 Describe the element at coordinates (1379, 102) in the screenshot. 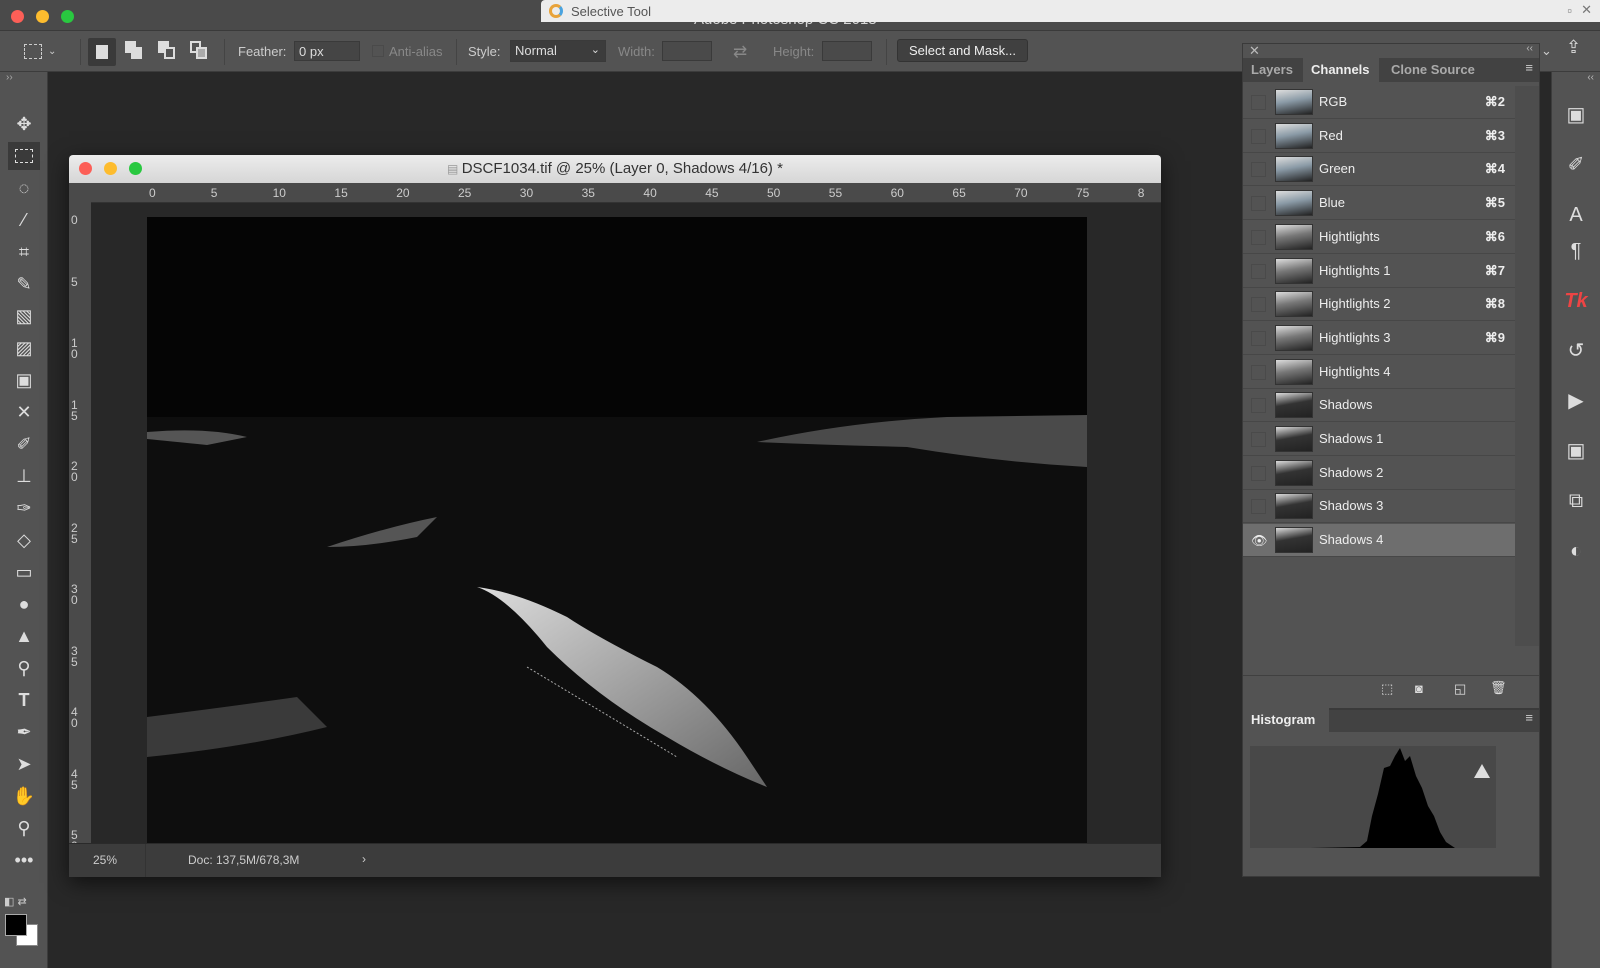

I see `channel-row: RGB ⌘2` at that location.